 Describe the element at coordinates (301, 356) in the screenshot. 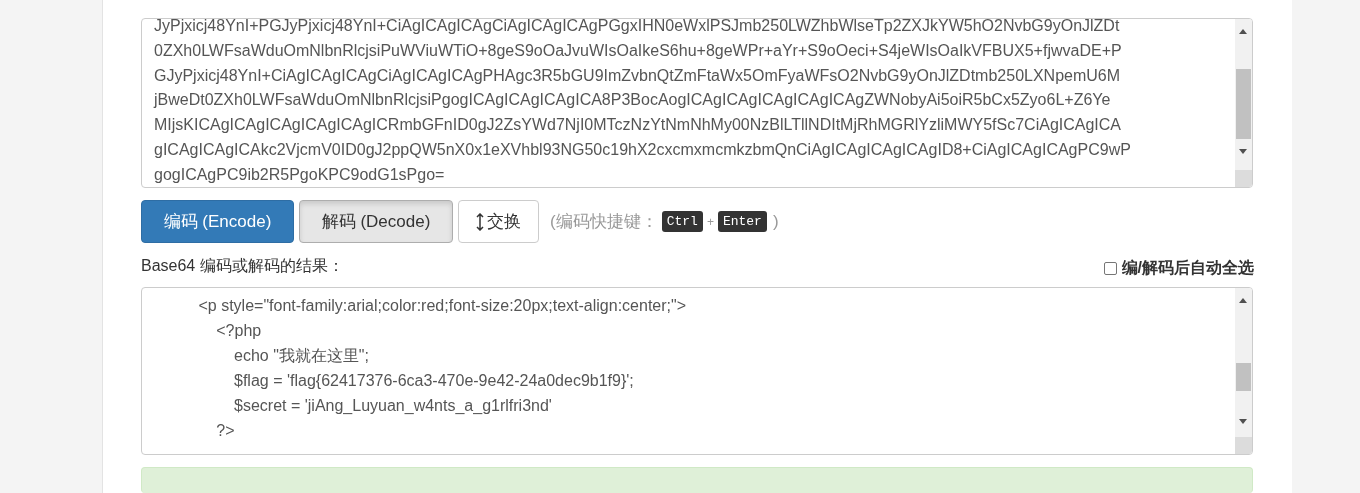

I see `code-line: echo "我就在这里";` at that location.